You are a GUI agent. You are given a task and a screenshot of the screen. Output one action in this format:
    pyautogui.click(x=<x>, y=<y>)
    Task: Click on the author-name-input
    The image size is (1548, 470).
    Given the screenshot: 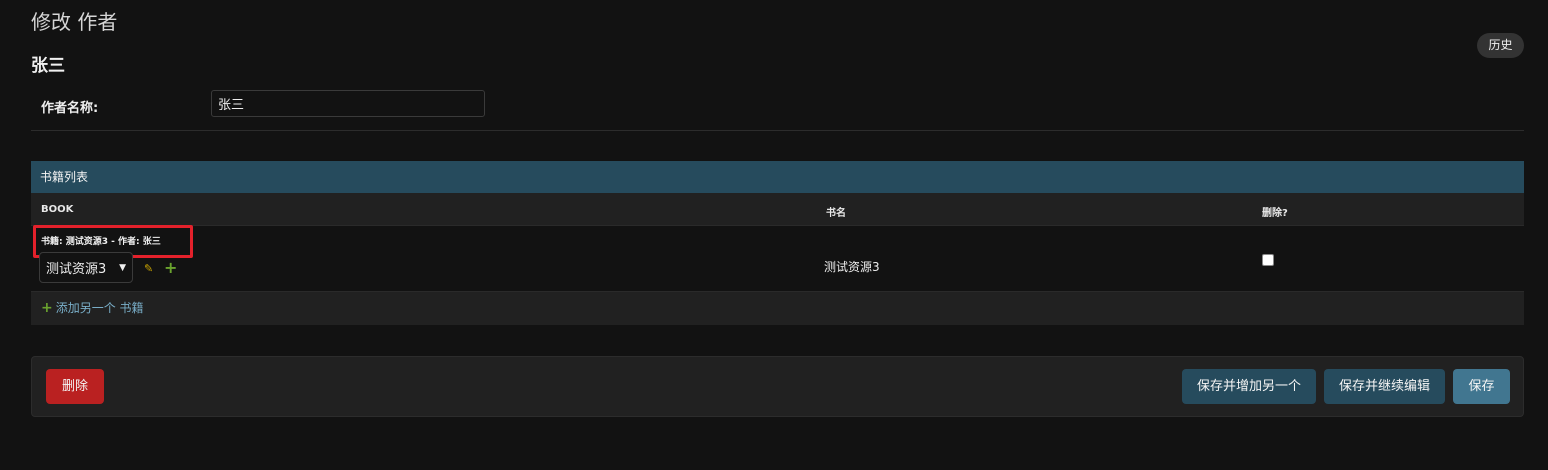 What is the action you would take?
    pyautogui.click(x=348, y=103)
    